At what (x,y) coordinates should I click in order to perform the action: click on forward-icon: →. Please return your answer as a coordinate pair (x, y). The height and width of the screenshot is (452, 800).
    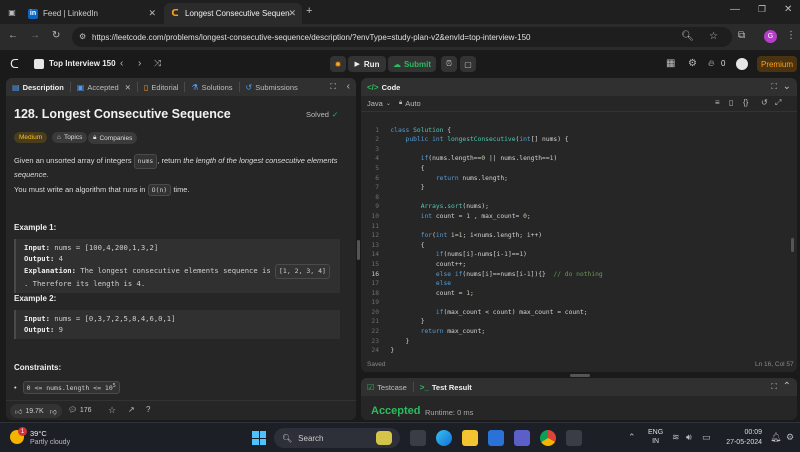
    Looking at the image, I should click on (35, 35).